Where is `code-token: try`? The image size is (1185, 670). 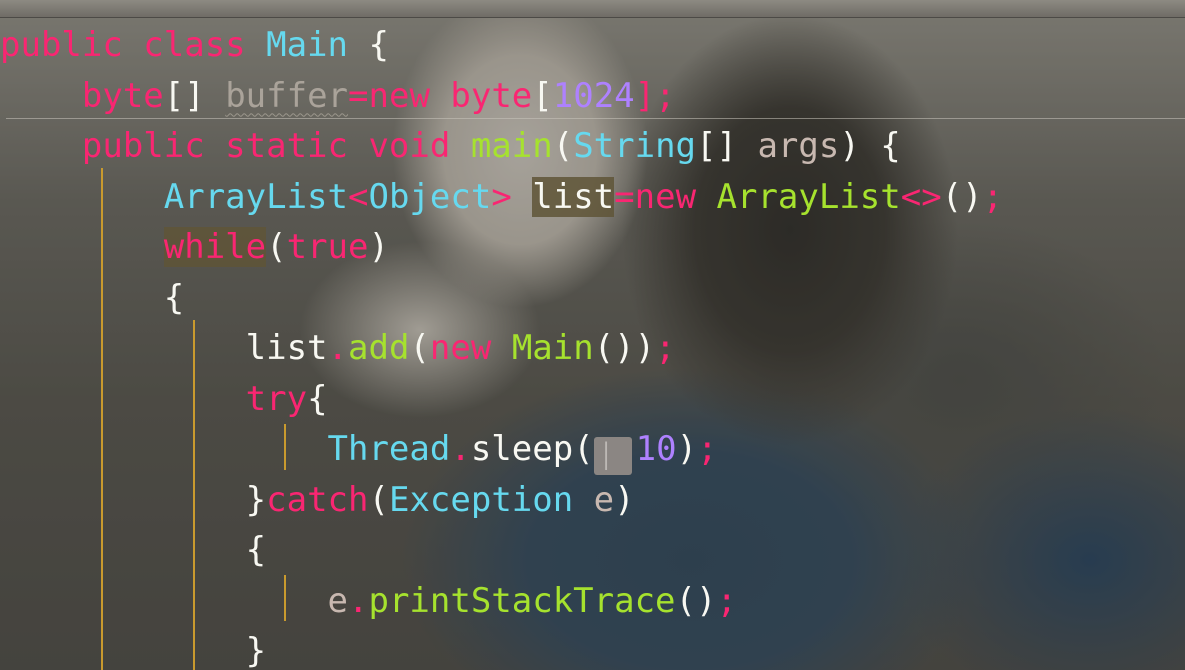 code-token: try is located at coordinates (276, 398).